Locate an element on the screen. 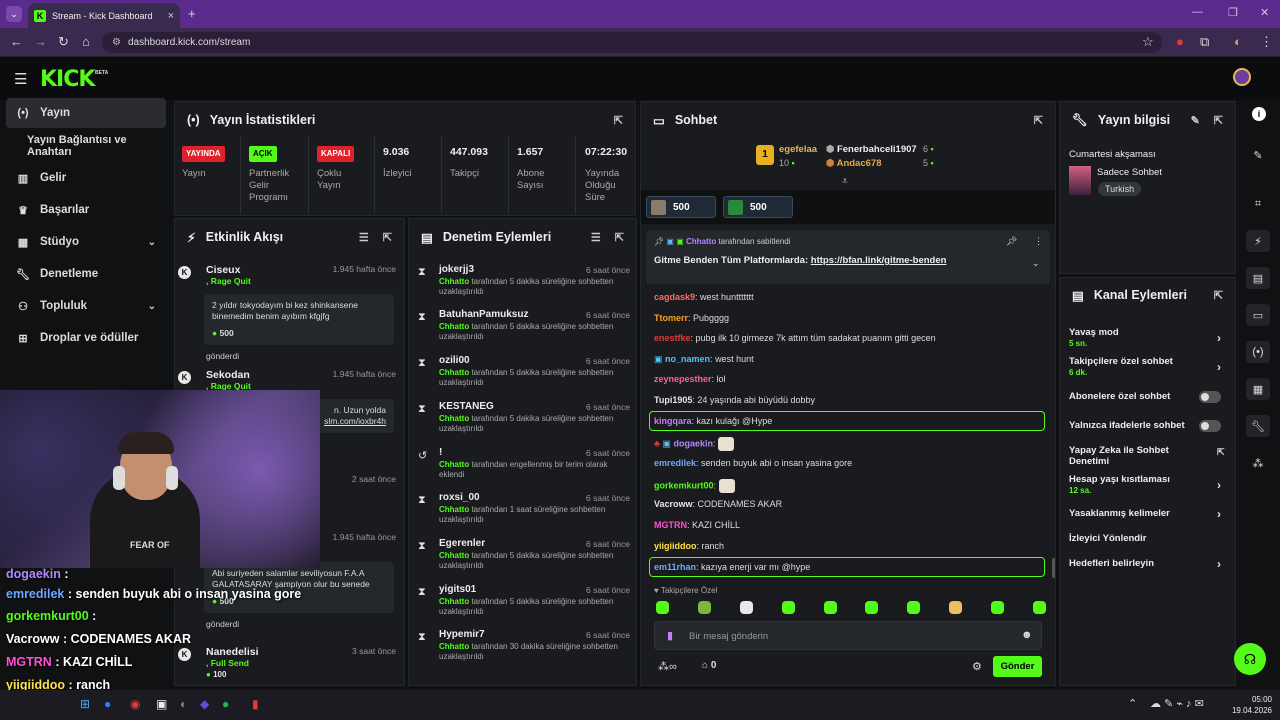  send-button: Gönder is located at coordinates (1017, 666).